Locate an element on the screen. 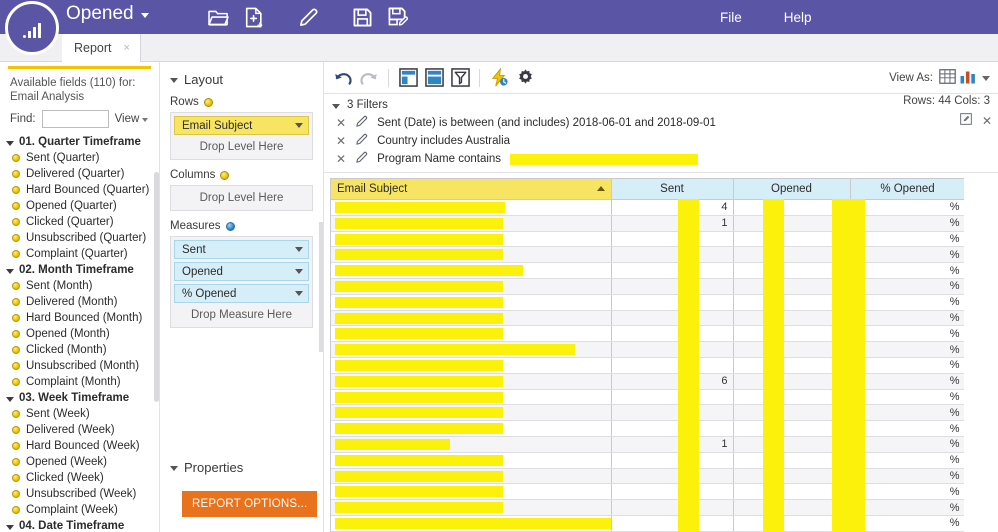  find-label: Find: is located at coordinates (23, 119).